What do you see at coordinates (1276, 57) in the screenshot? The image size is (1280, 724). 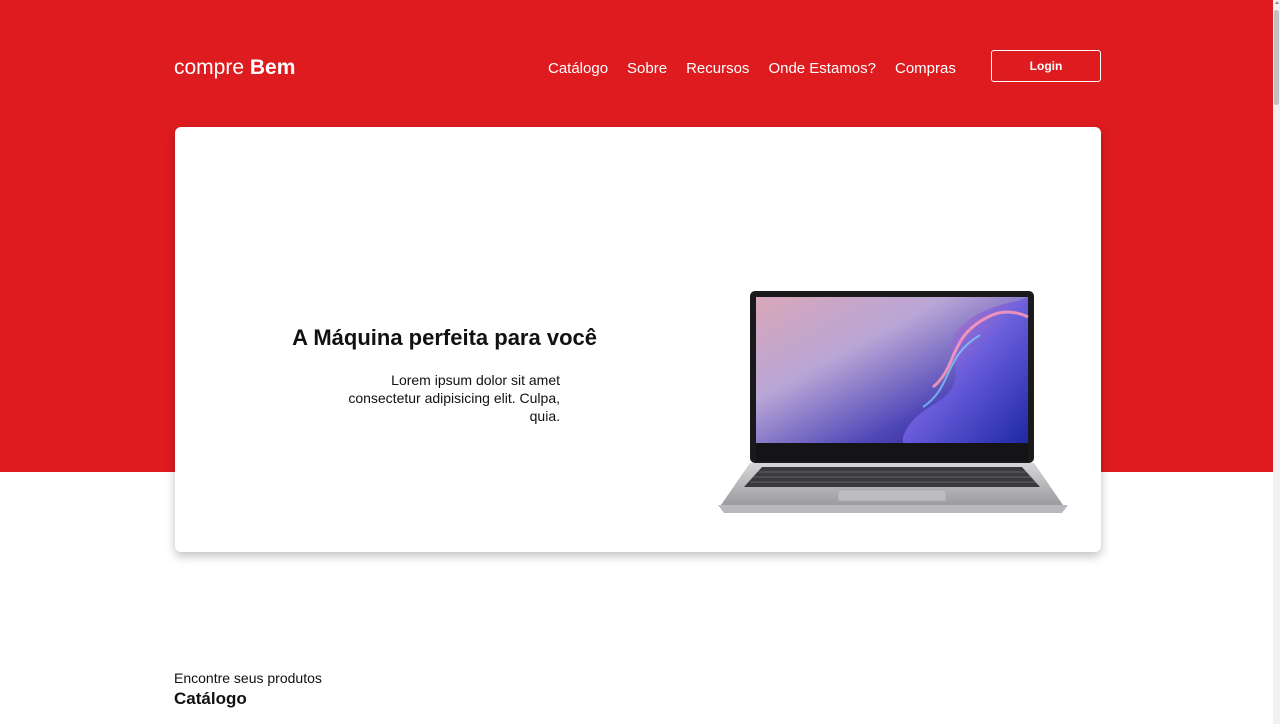 I see `scrollbar-thumb` at bounding box center [1276, 57].